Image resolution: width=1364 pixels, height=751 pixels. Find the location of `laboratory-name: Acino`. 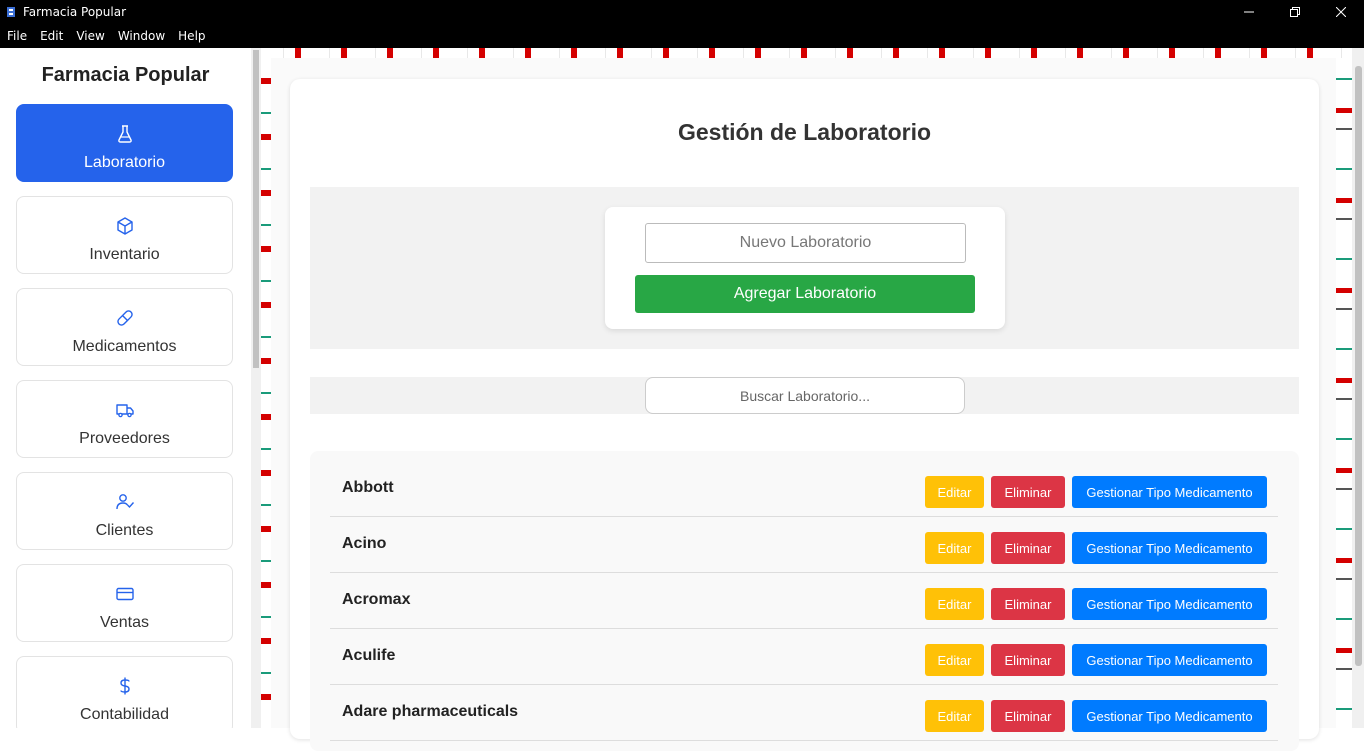

laboratory-name: Acino is located at coordinates (364, 543).